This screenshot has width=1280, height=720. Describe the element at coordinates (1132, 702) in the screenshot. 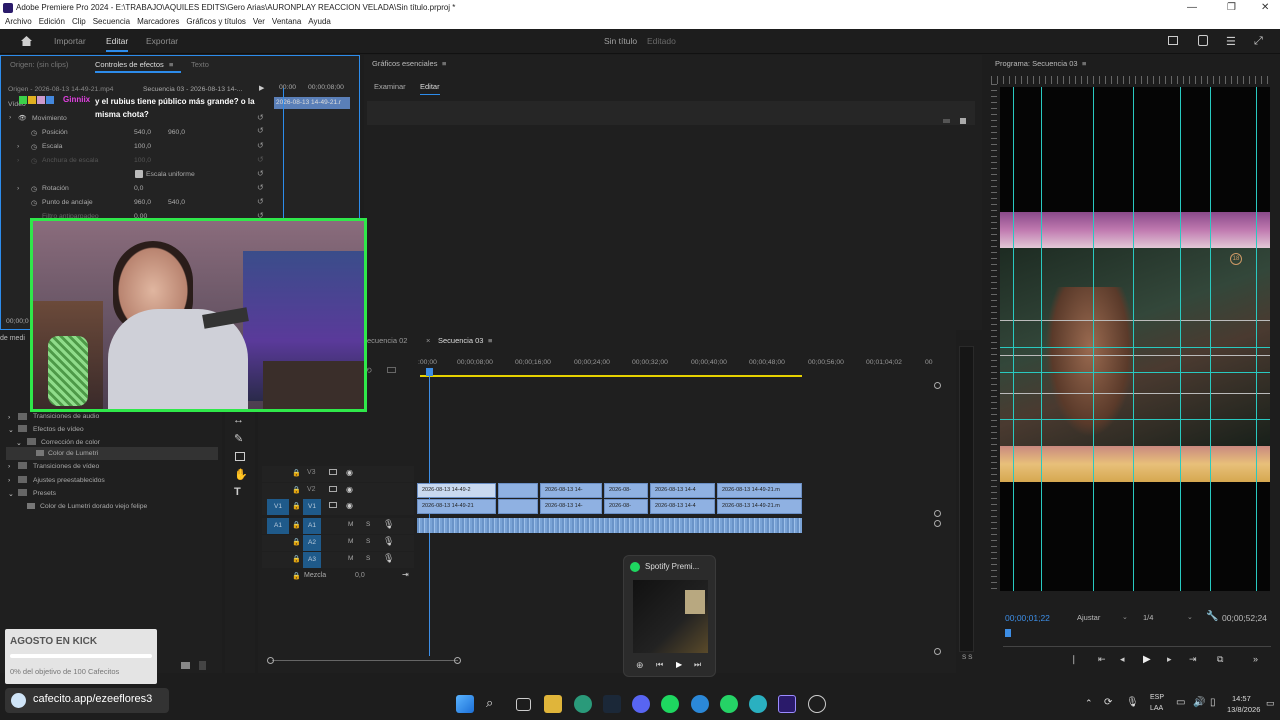

I see `tray-mic-icon: 🎙` at that location.